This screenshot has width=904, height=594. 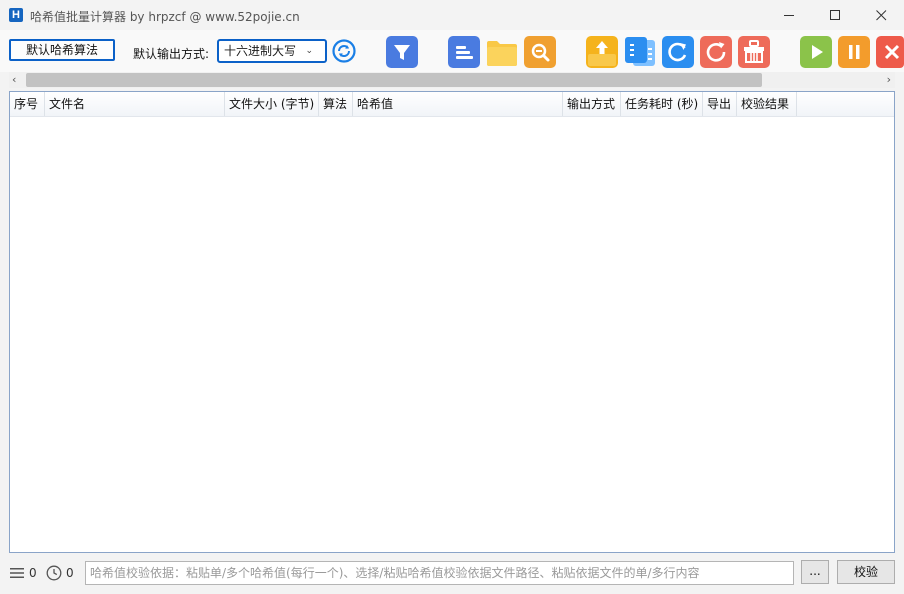 What do you see at coordinates (458, 104) in the screenshot?
I see `column-header: 哈希值` at bounding box center [458, 104].